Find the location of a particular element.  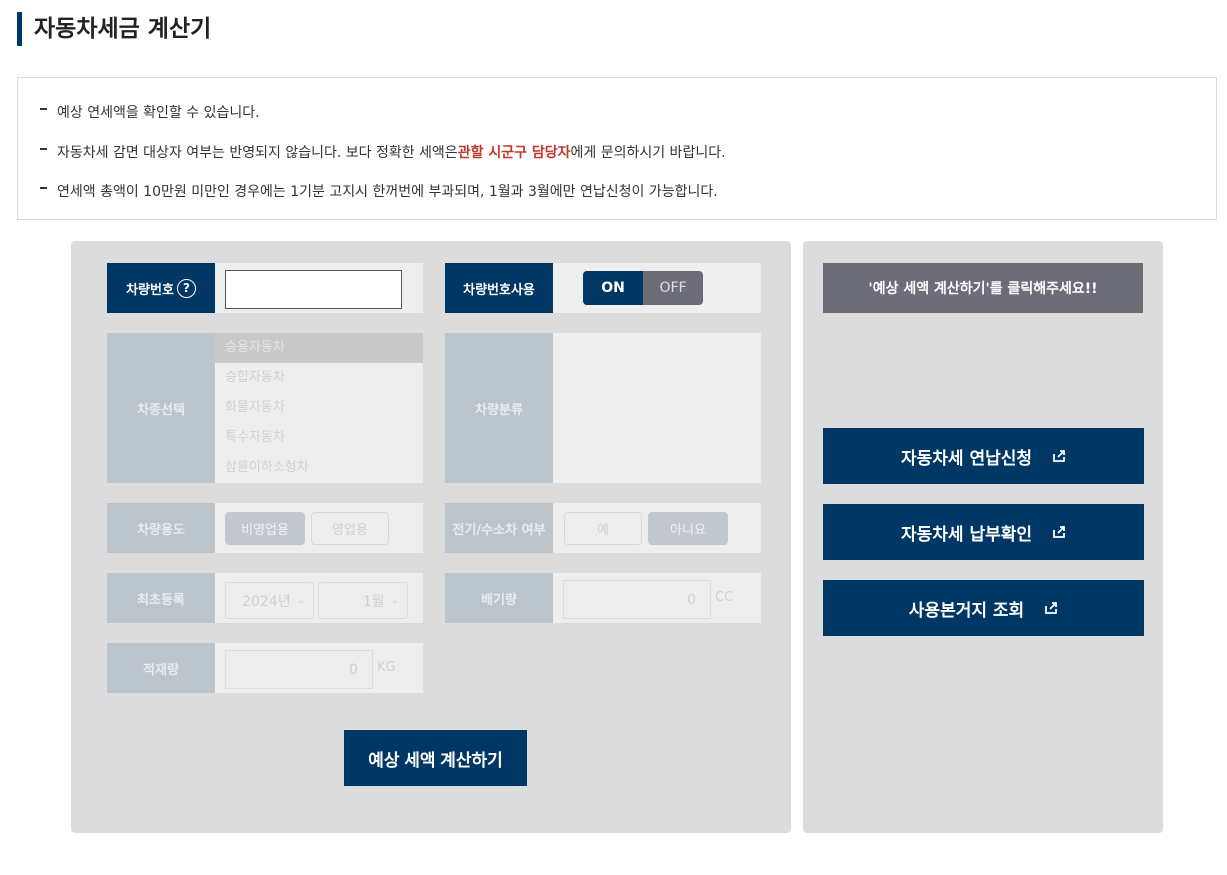

toggle-on-button: ON is located at coordinates (613, 288).